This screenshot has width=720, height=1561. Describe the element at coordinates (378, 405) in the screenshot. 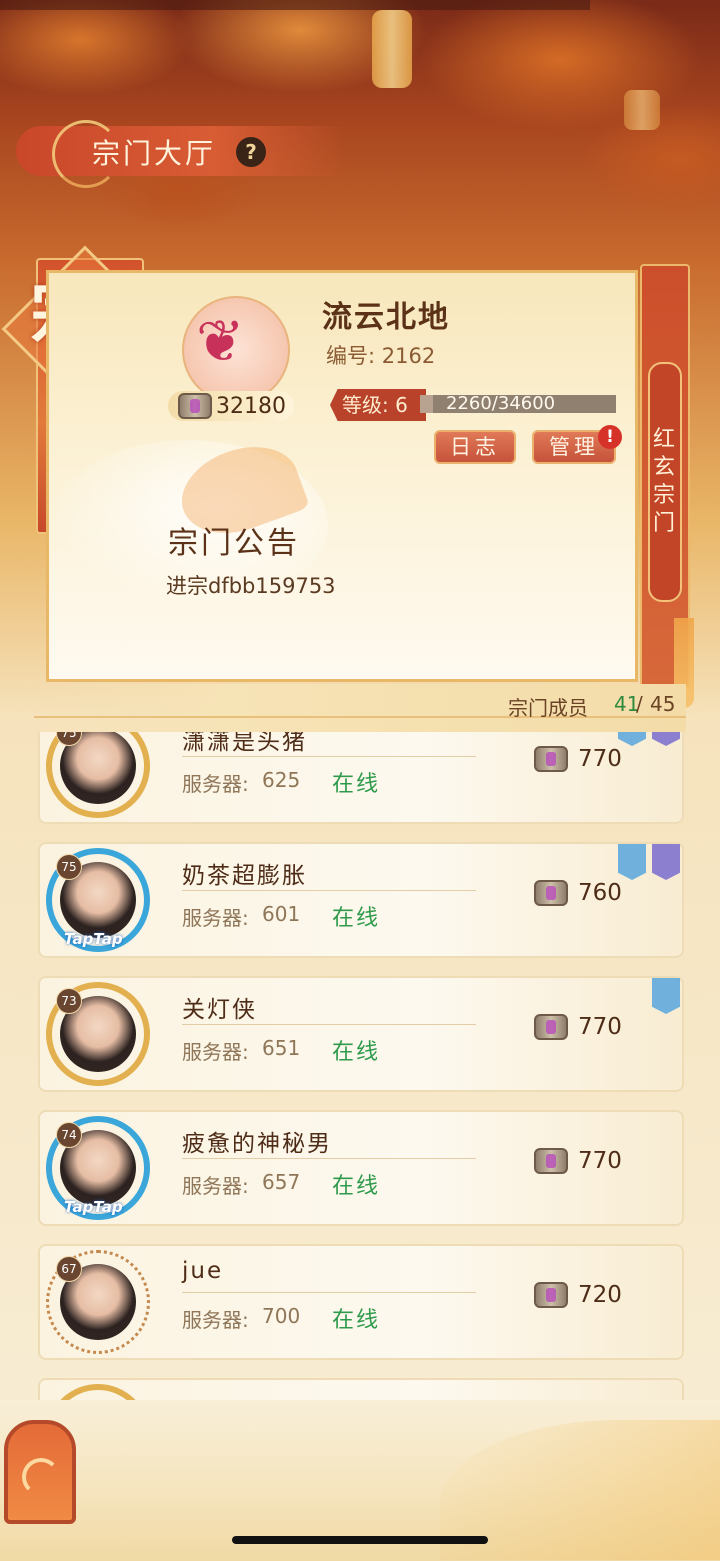

I see `clan-level-tag: 等级: 6` at that location.